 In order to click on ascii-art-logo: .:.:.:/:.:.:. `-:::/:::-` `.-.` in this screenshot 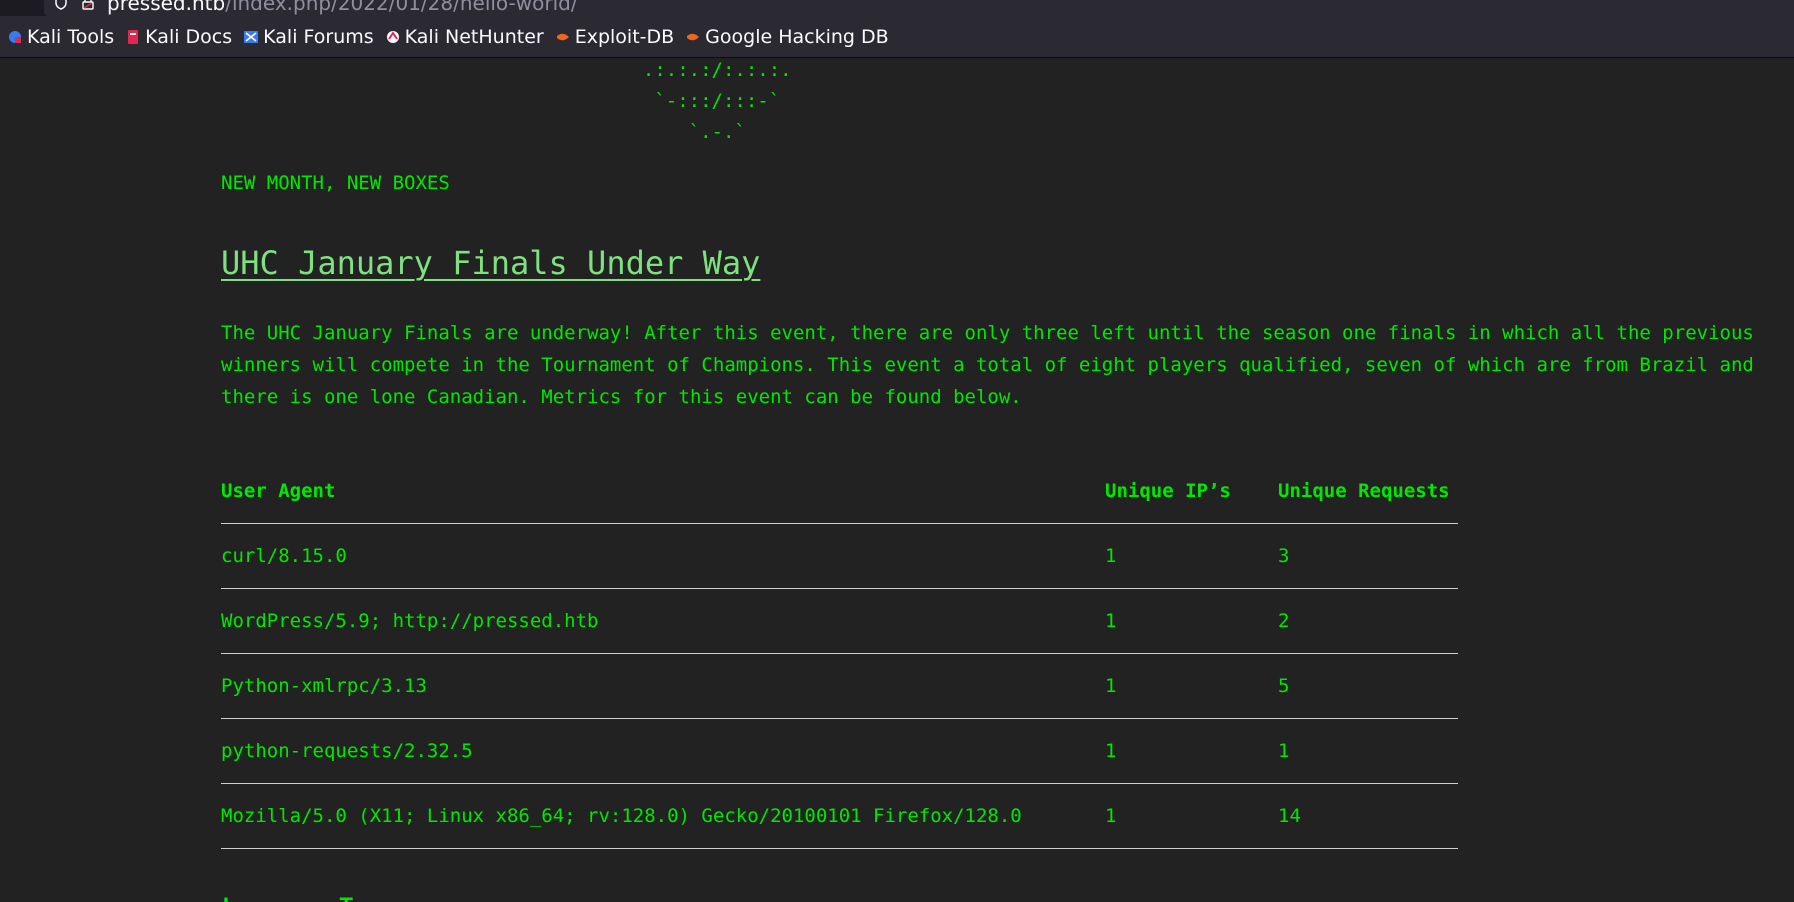, I will do `click(717, 101)`.